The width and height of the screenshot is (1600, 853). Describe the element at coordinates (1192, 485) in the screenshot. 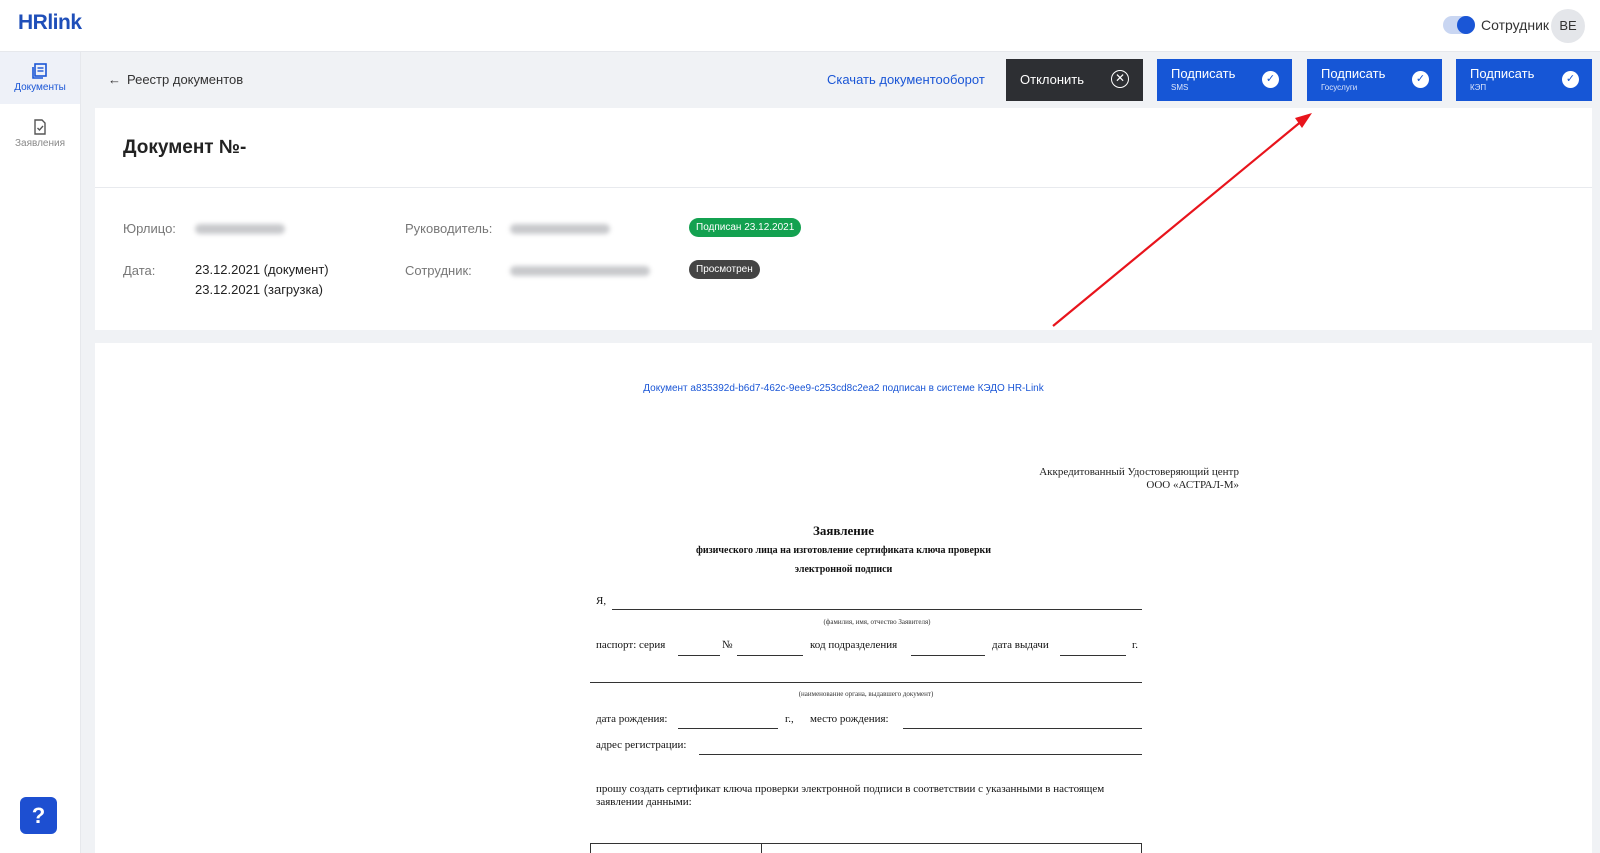

I see `center-line-2: ООО «АСТРАЛ-М»` at that location.